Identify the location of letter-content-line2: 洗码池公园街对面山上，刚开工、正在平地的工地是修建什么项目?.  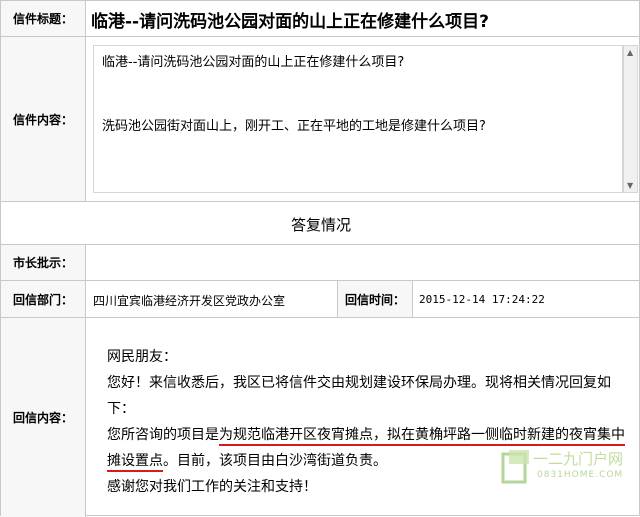
(294, 126).